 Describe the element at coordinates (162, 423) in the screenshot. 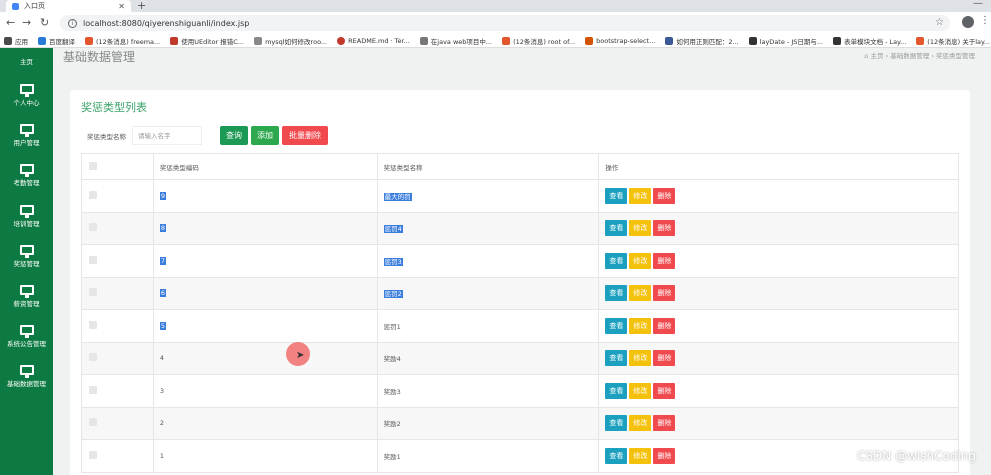

I see `cell-code: 2` at that location.